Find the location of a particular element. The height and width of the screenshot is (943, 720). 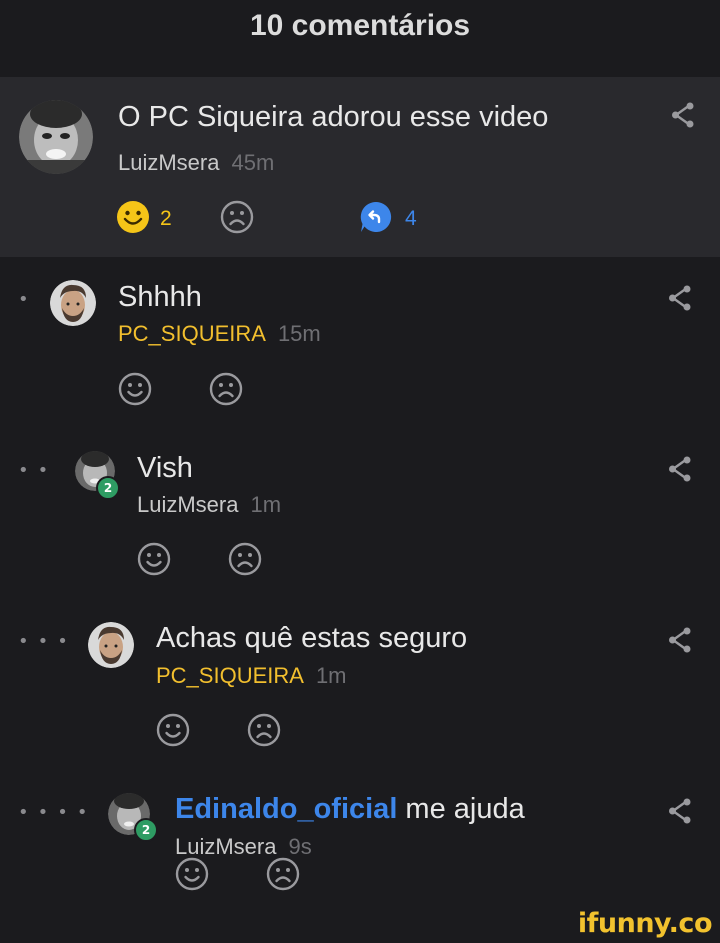

comment-text: Vish is located at coordinates (165, 468).